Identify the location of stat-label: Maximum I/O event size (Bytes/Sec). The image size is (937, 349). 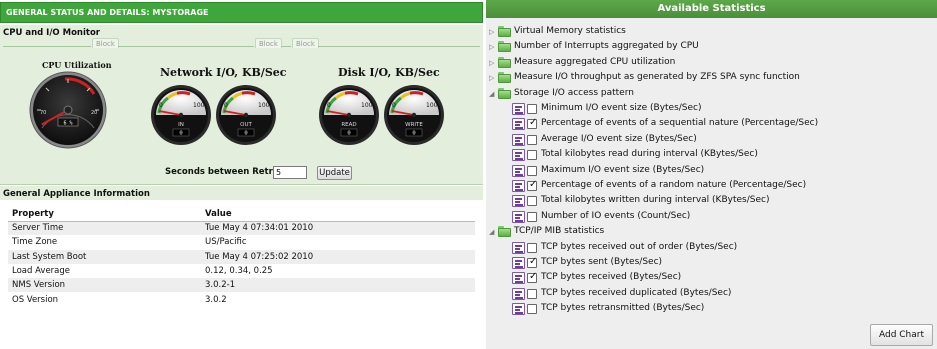
(623, 169).